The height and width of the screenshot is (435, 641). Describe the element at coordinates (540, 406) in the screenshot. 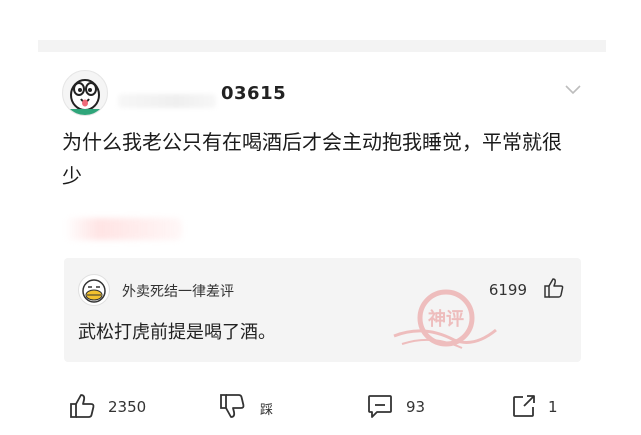

I see `share-button: 1` at that location.